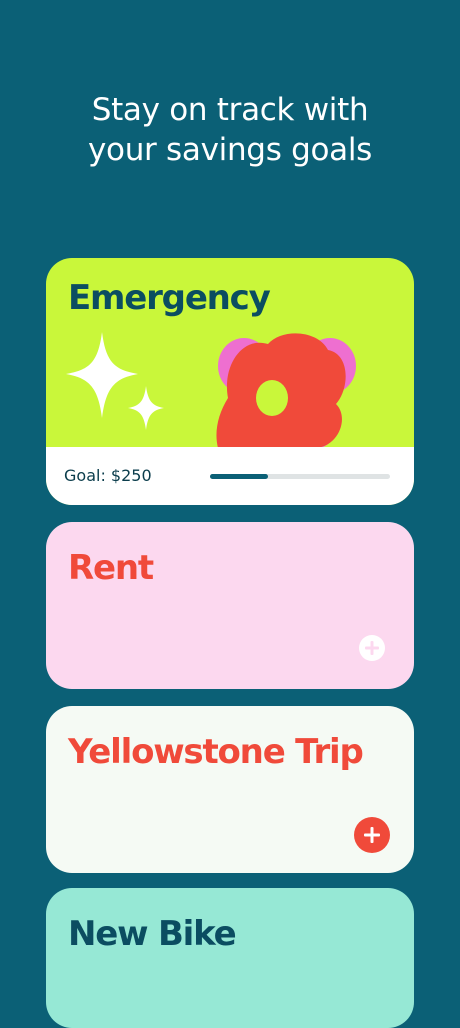  Describe the element at coordinates (230, 958) in the screenshot. I see `goal-card-new-bike: New Bike` at that location.